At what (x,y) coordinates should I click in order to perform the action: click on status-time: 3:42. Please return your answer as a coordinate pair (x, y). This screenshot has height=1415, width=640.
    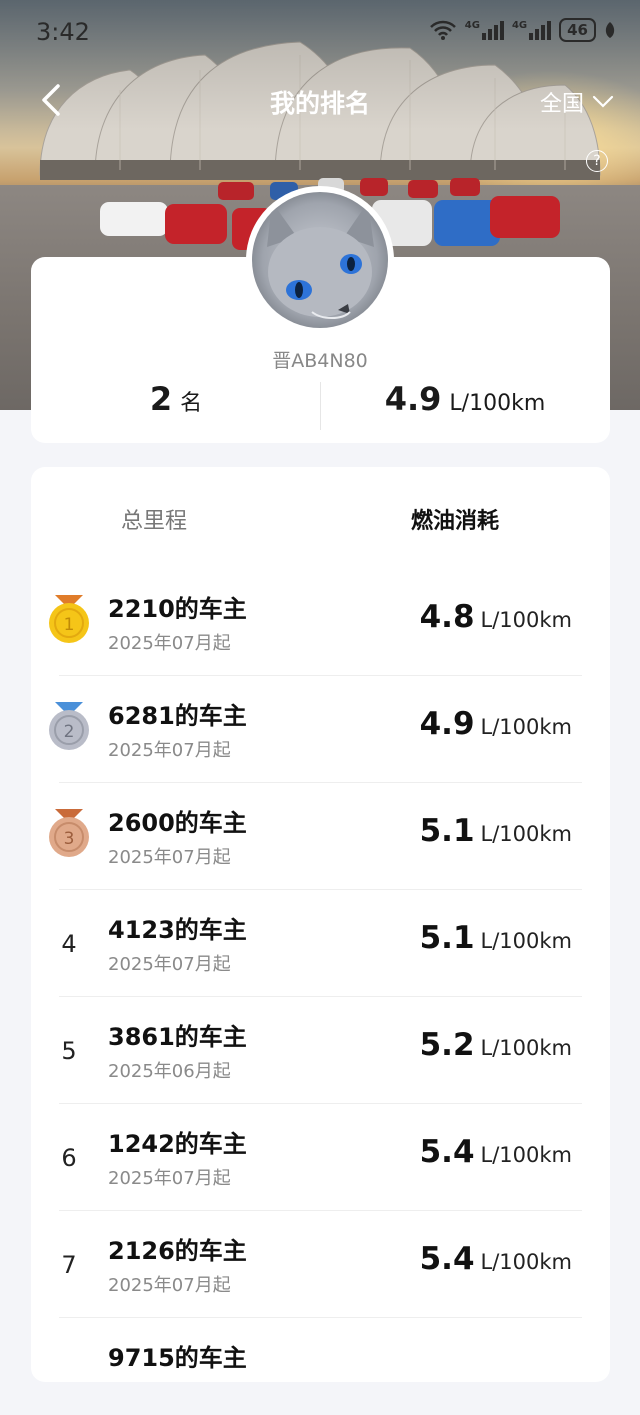
    Looking at the image, I should click on (63, 32).